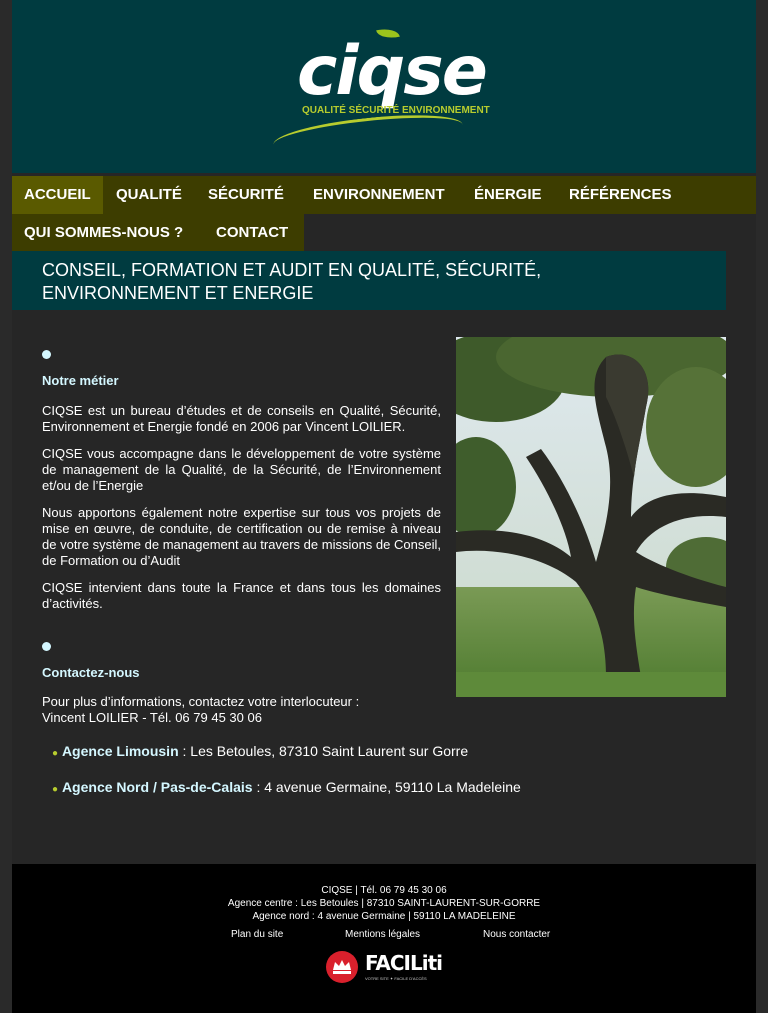  Describe the element at coordinates (57, 195) in the screenshot. I see `nav-item-accueil: ACCUEIL` at that location.